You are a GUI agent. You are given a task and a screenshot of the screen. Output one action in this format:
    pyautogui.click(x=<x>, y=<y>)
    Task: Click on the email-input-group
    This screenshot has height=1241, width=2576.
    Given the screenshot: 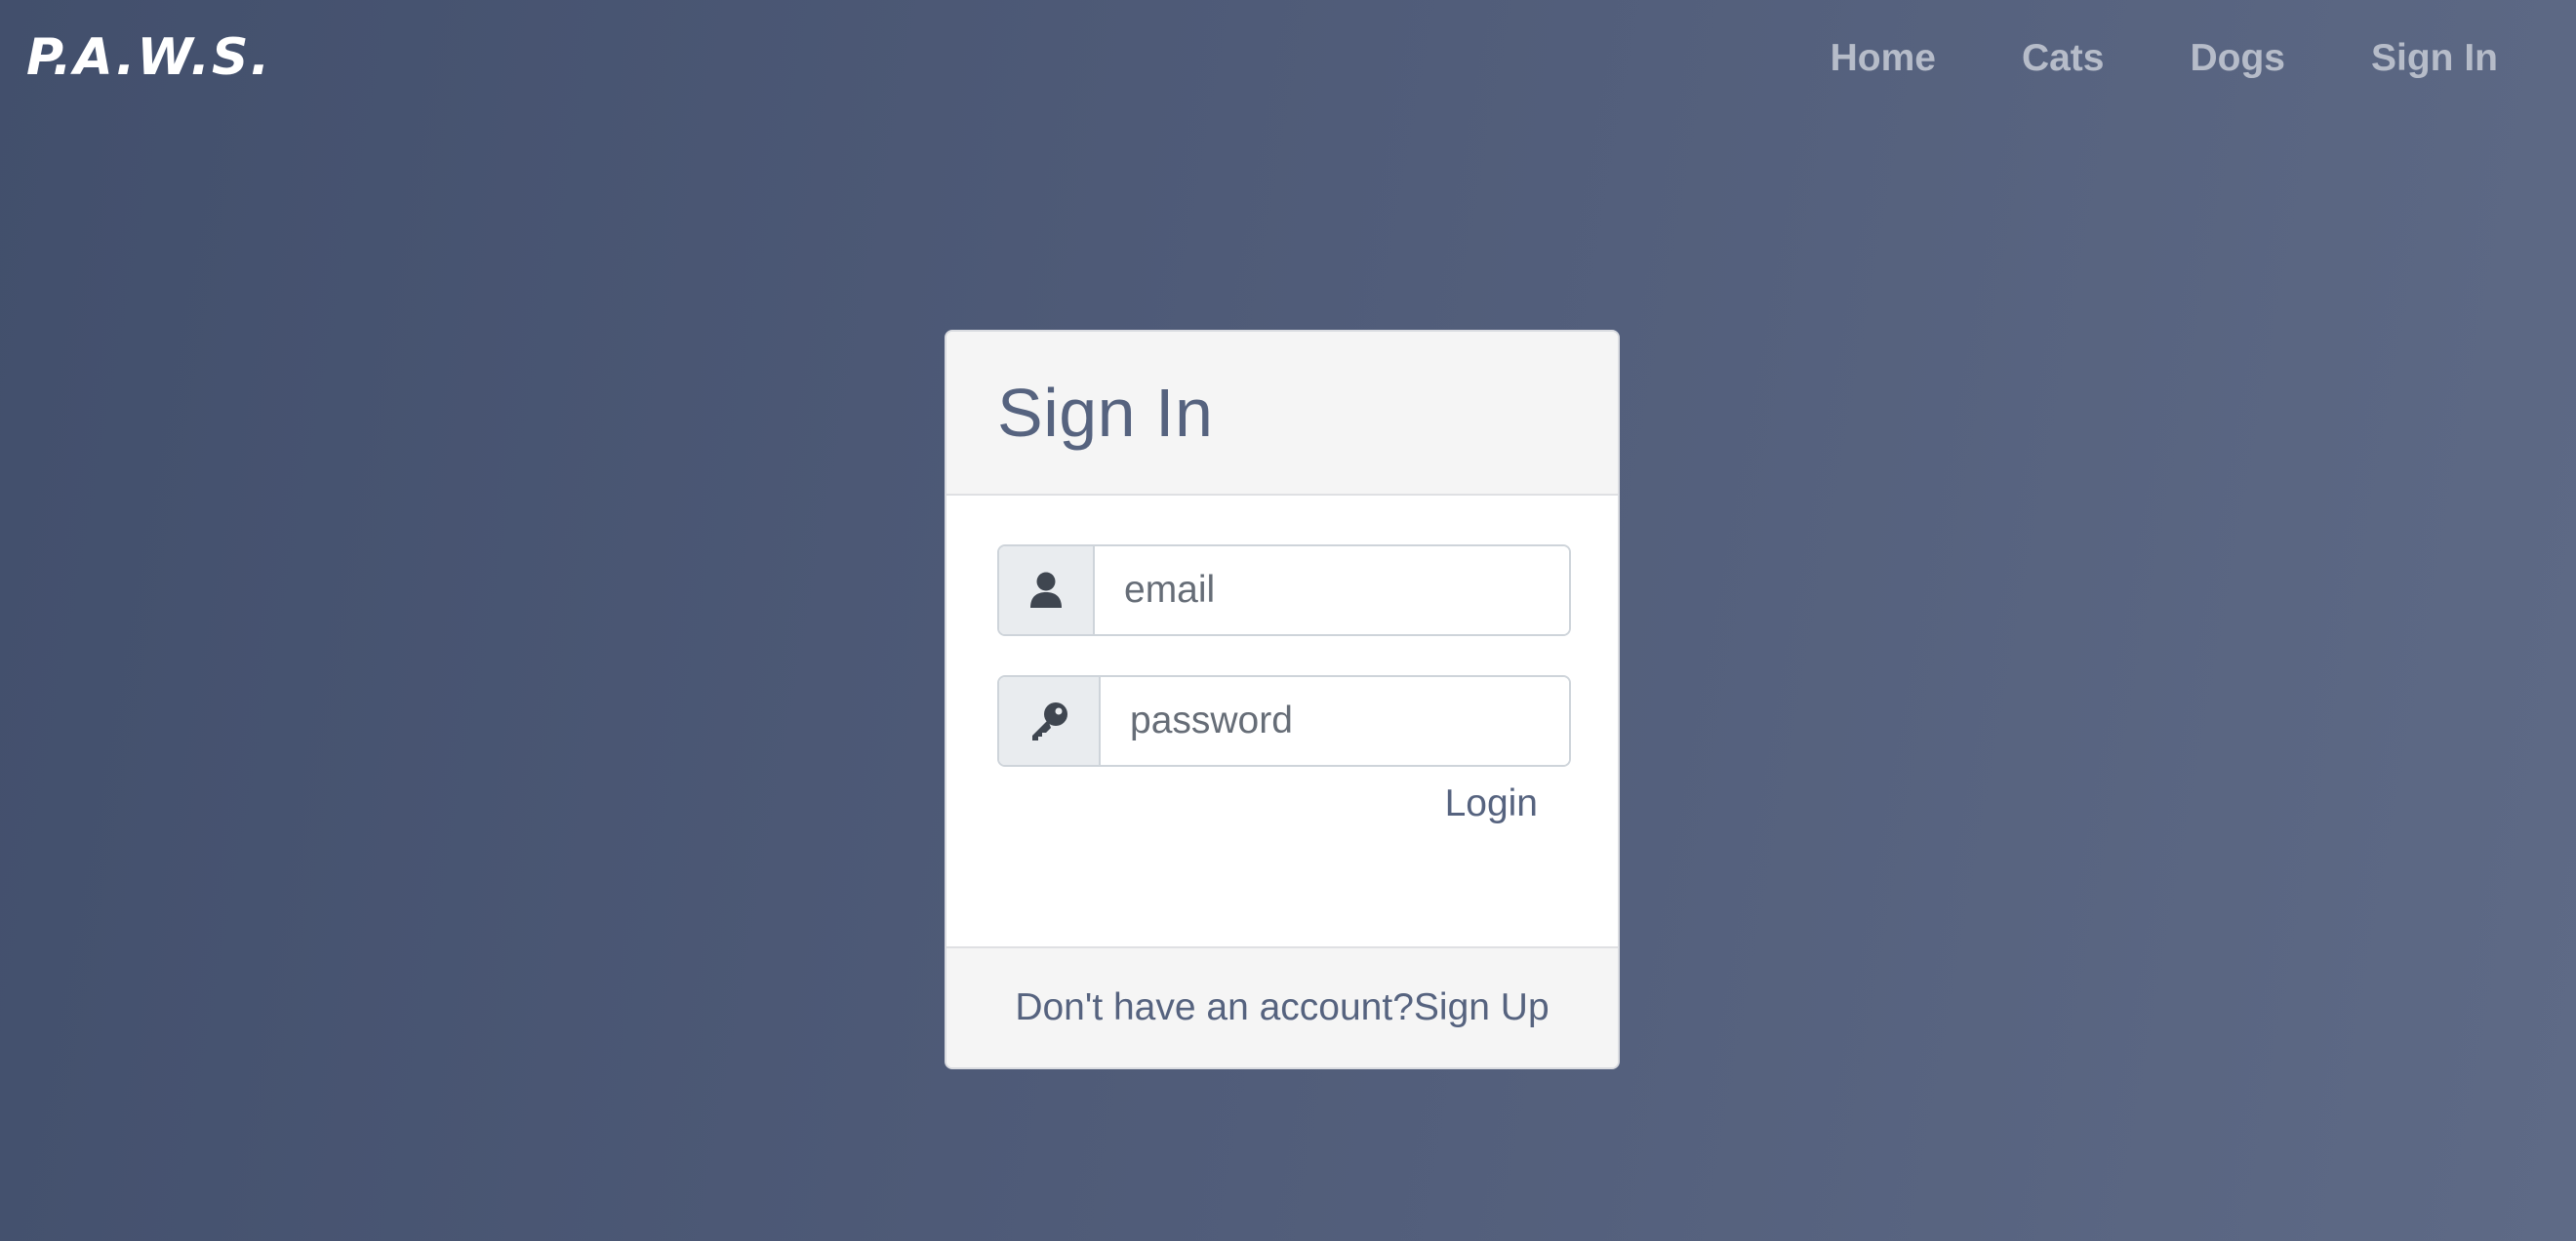 What is the action you would take?
    pyautogui.click(x=1284, y=590)
    